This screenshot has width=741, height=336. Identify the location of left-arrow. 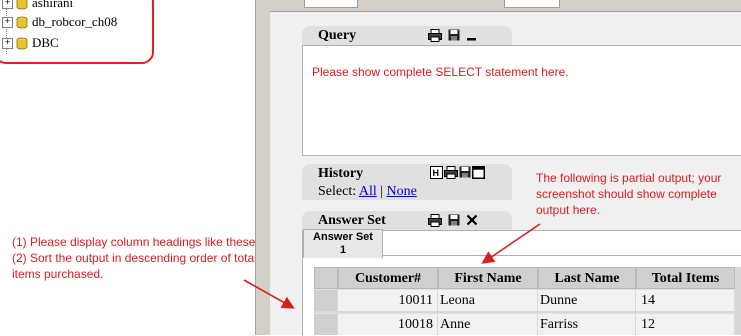
(269, 294).